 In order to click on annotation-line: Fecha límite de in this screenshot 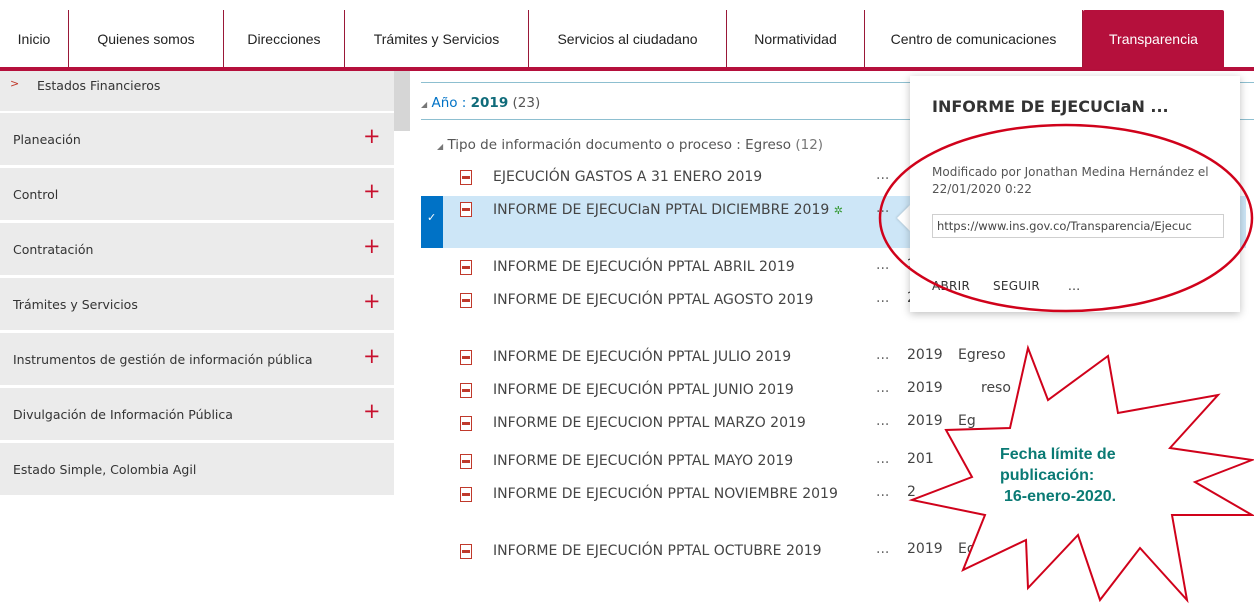, I will do `click(1058, 454)`.